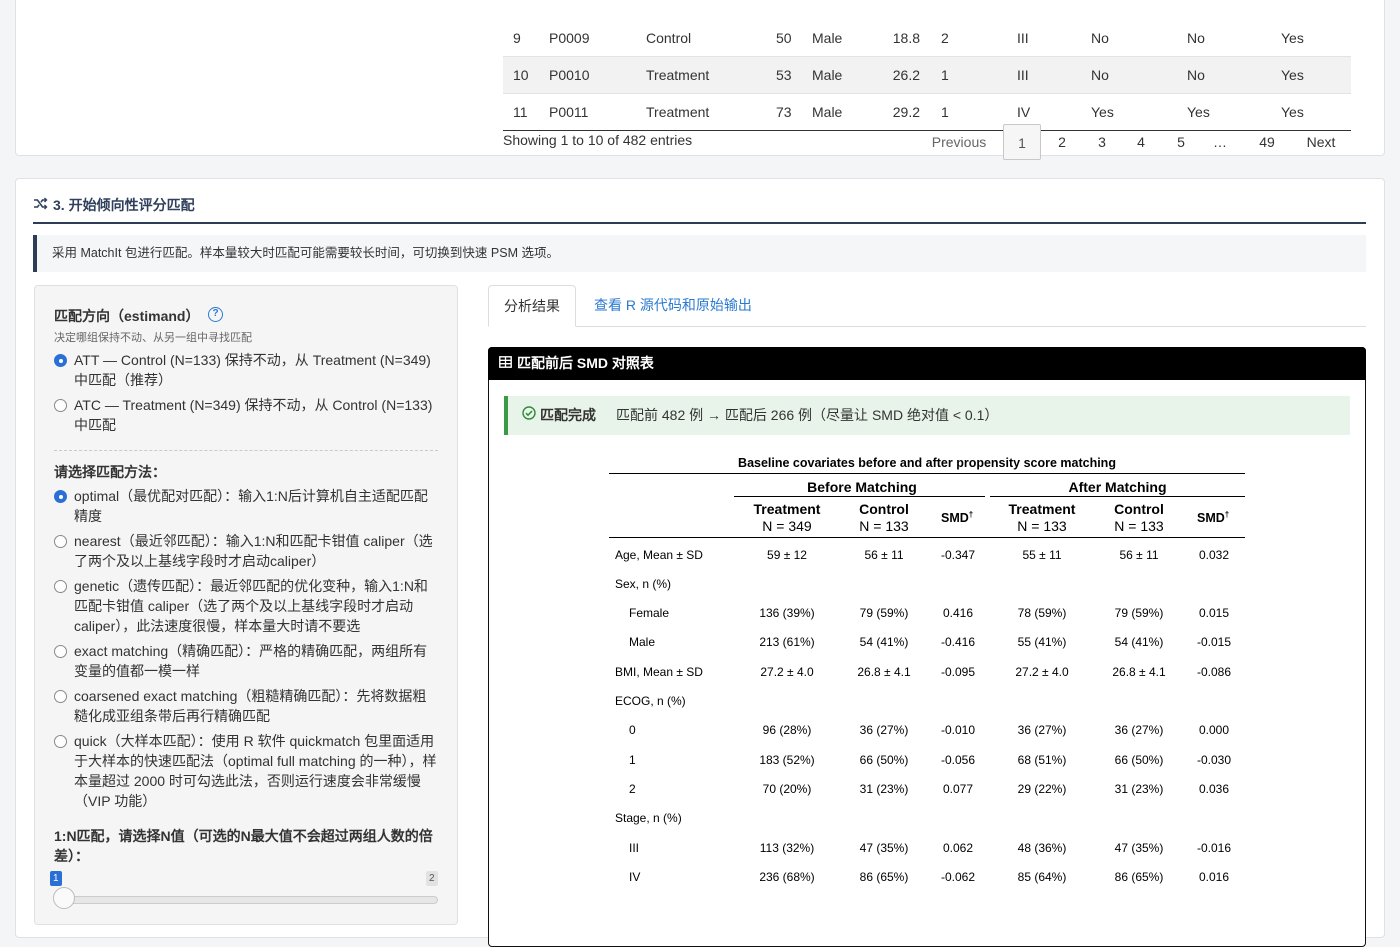 This screenshot has height=947, width=1400. I want to click on pagination-page: 4, so click(1141, 142).